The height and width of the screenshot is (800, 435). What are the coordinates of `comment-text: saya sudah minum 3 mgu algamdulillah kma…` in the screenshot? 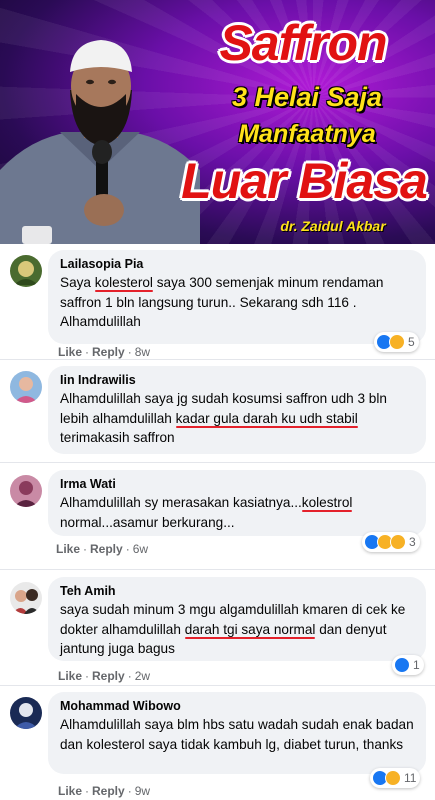 It's located at (233, 629).